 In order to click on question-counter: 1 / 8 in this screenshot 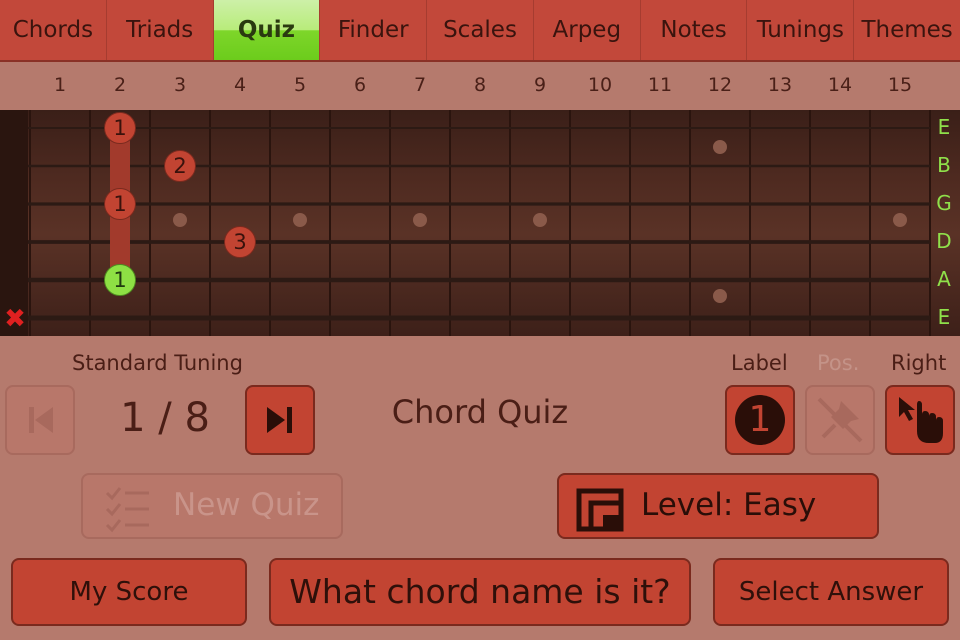, I will do `click(165, 418)`.